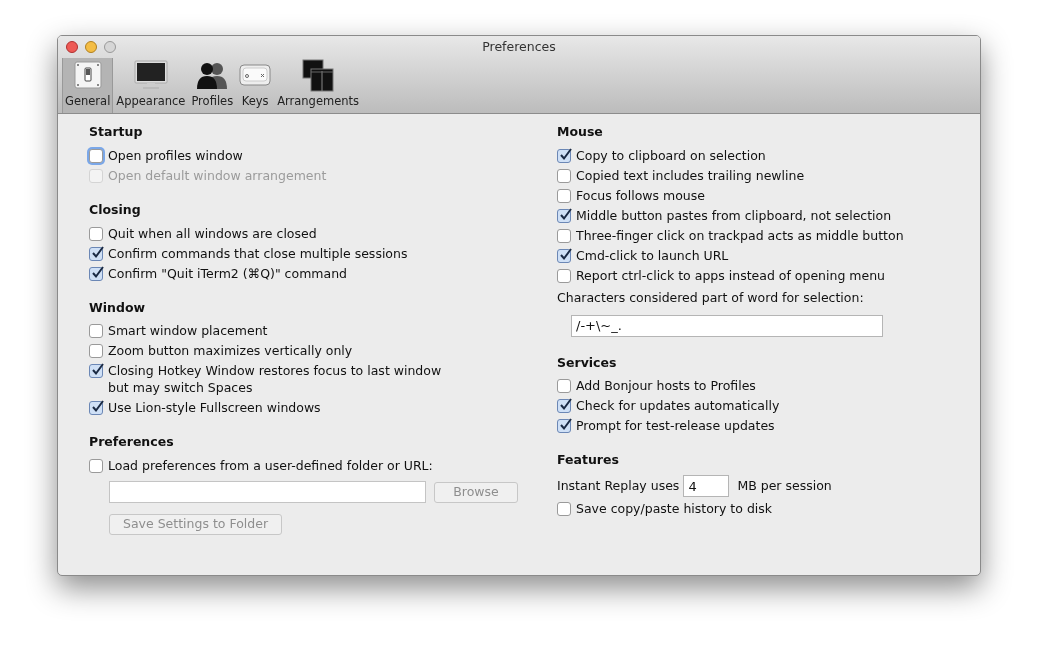 The image size is (1038, 655). I want to click on keyboard-key-icon, so click(255, 75).